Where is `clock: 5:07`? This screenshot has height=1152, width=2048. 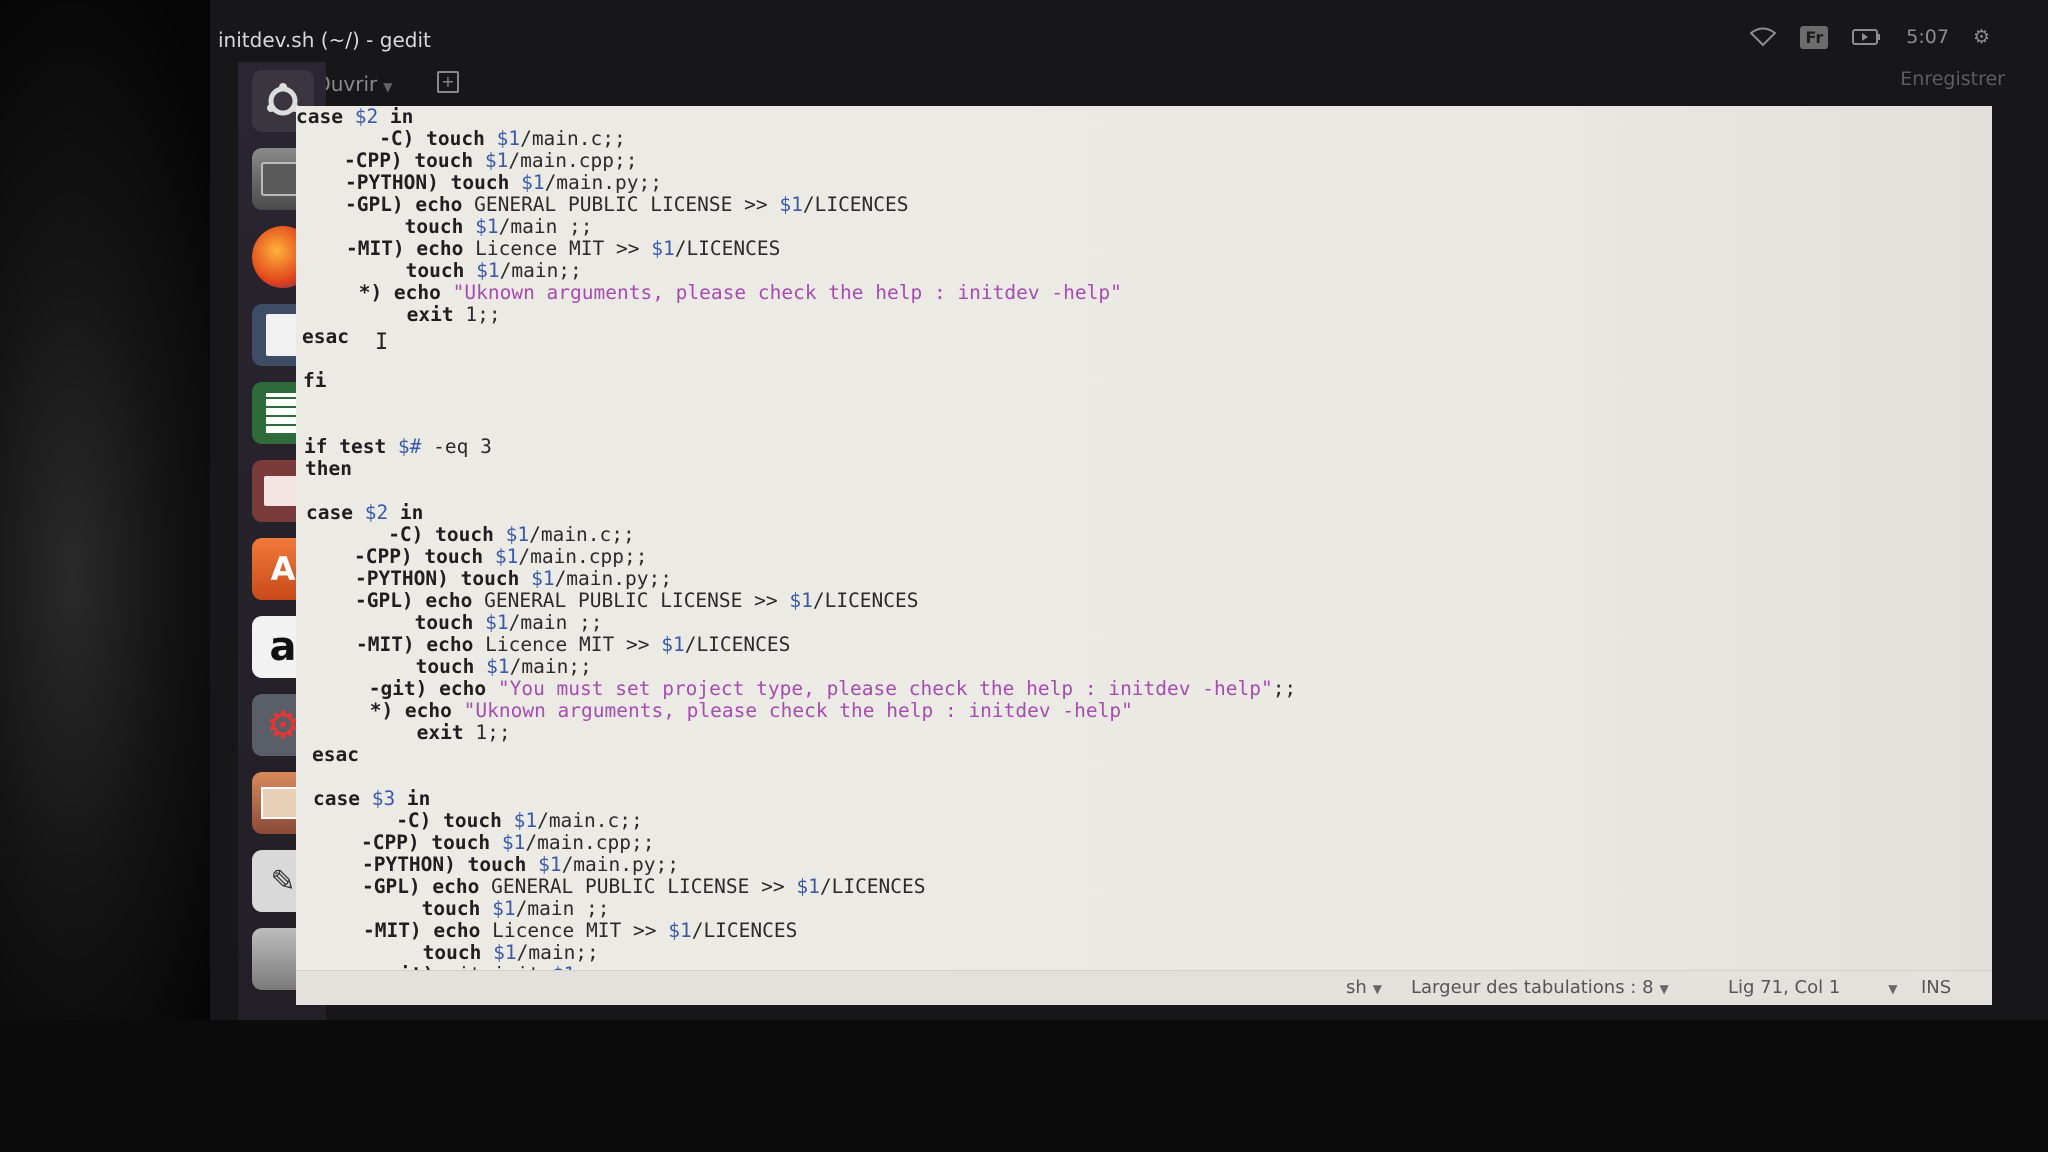 clock: 5:07 is located at coordinates (1927, 37).